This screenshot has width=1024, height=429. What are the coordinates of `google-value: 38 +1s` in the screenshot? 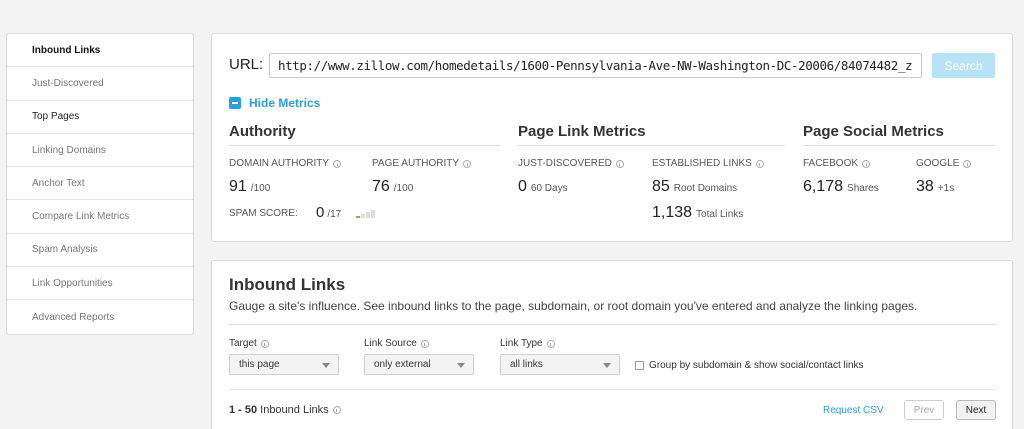 It's located at (935, 186).